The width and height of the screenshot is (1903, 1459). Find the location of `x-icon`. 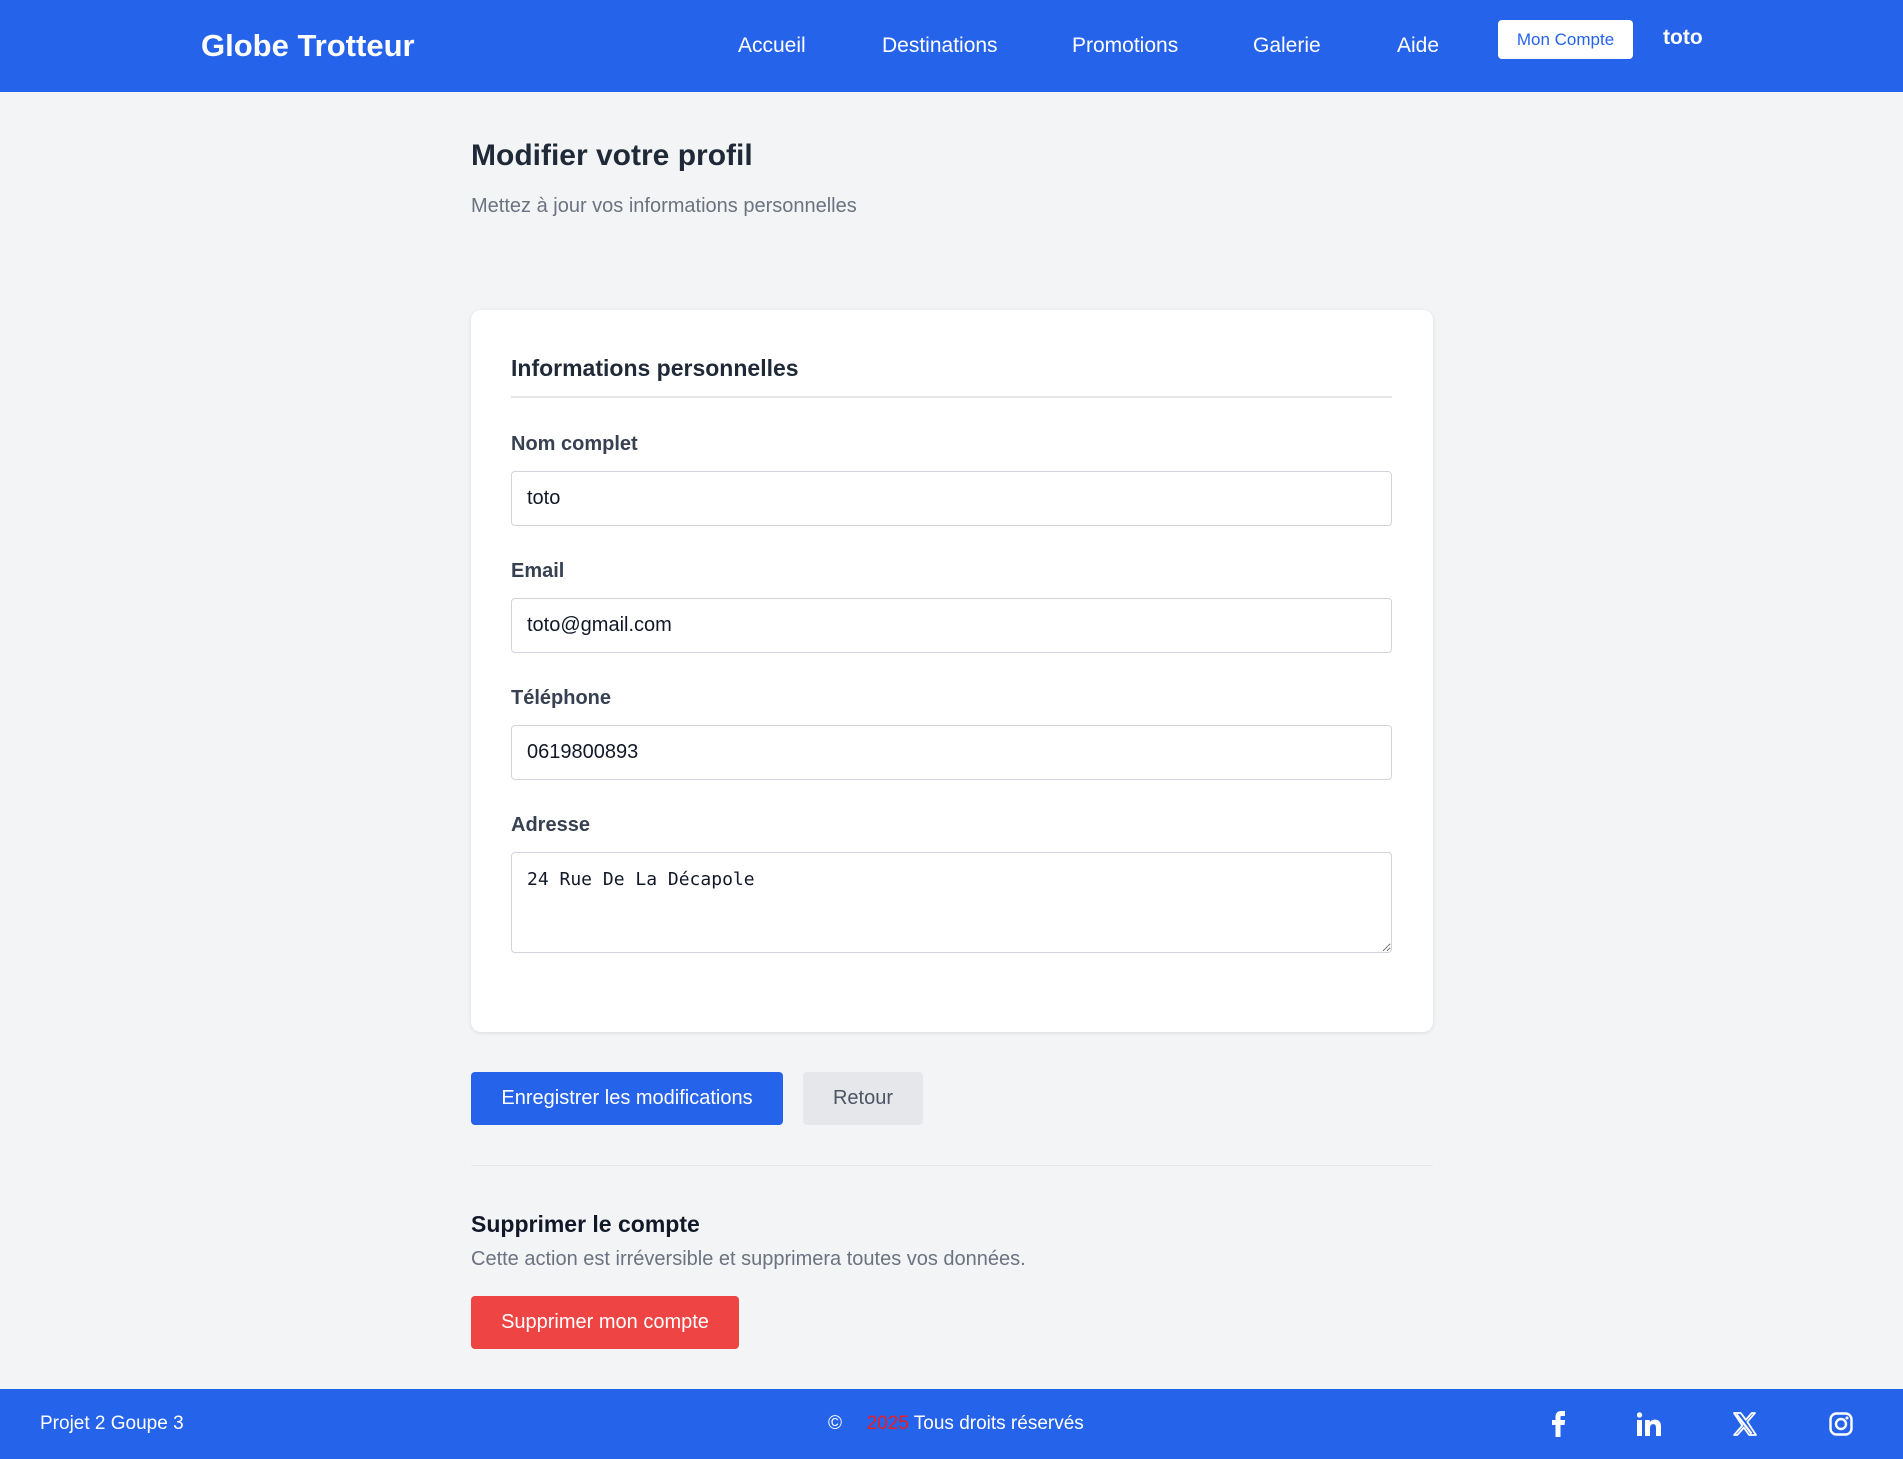

x-icon is located at coordinates (1745, 1424).